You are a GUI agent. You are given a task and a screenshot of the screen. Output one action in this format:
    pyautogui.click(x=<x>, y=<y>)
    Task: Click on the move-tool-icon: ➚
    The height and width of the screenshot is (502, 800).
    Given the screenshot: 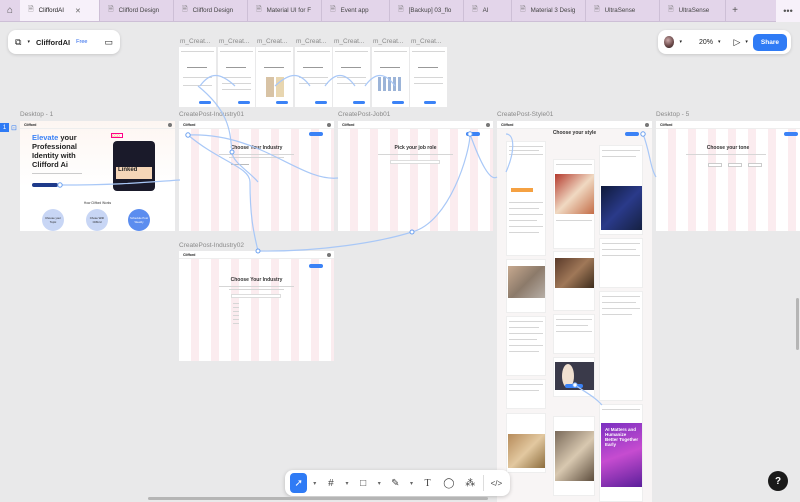 What is the action you would take?
    pyautogui.click(x=298, y=483)
    